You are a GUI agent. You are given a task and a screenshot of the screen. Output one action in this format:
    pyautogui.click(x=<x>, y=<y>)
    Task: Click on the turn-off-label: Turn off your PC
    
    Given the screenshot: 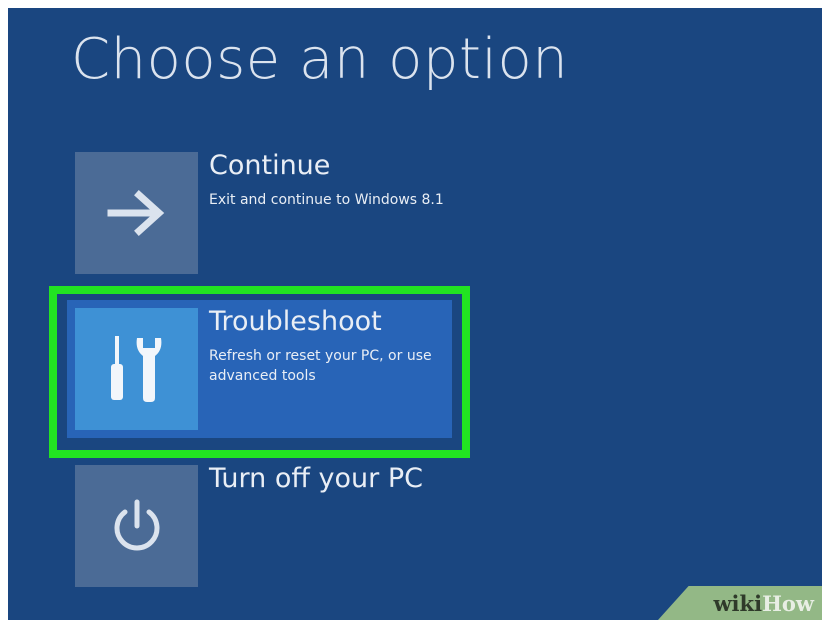 What is the action you would take?
    pyautogui.click(x=316, y=478)
    